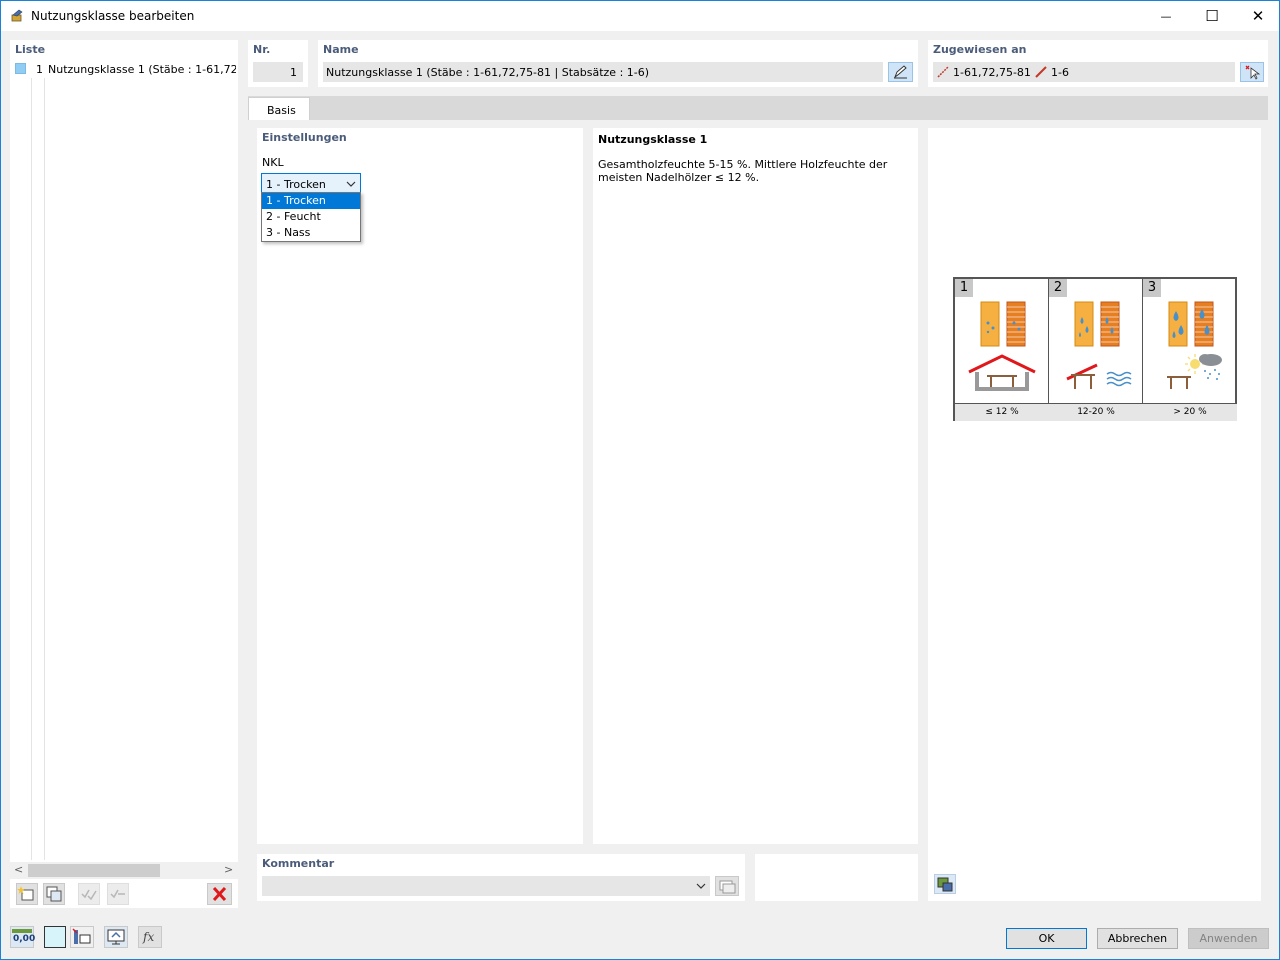  Describe the element at coordinates (1002, 346) in the screenshot. I see `dry-indoor-illustration` at that location.